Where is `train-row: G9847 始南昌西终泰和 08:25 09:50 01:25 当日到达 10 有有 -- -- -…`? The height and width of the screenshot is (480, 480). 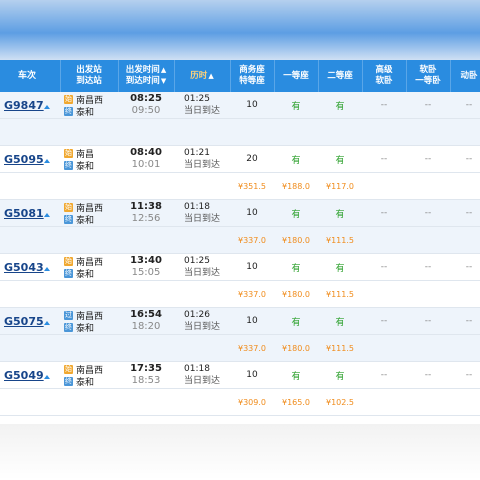
train-row: G9847 始南昌西终泰和 08:25 09:50 01:25 当日到达 10 有有 -- -- -… is located at coordinates (240, 105).